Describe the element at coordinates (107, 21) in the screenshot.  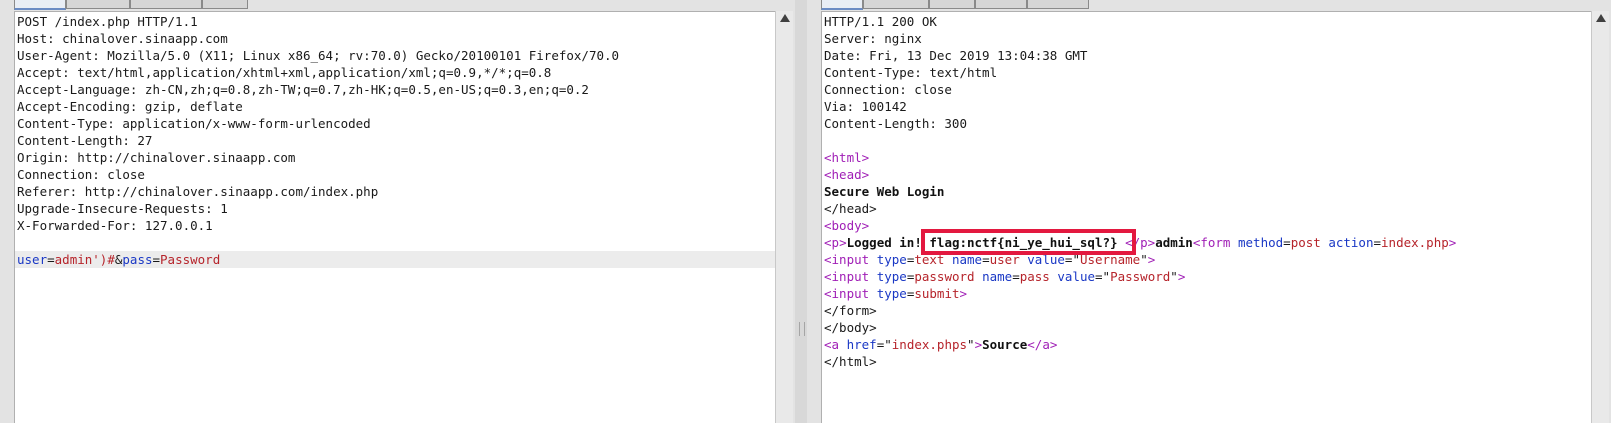
I see `request-line: POST /index.php HTTP/1.1` at that location.